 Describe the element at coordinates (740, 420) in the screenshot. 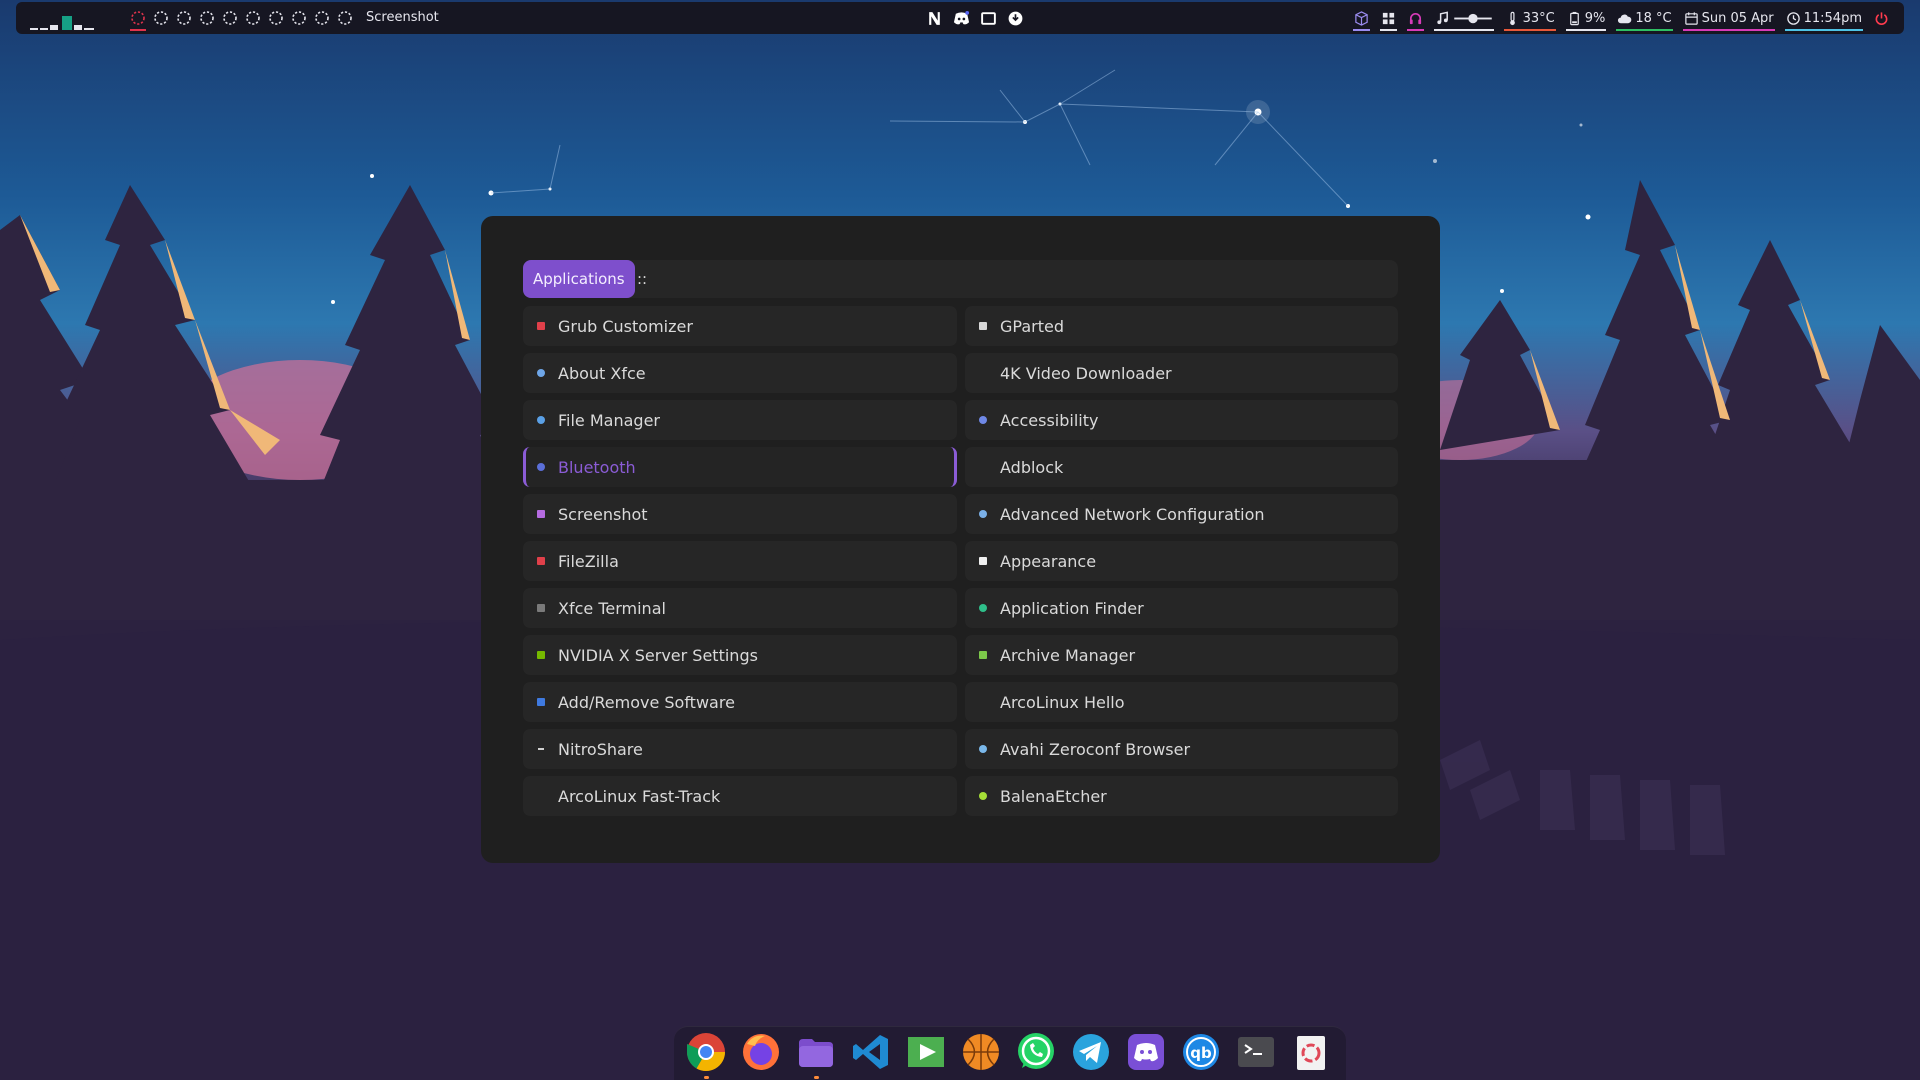

I see `launcher-entry: File Manager` at that location.